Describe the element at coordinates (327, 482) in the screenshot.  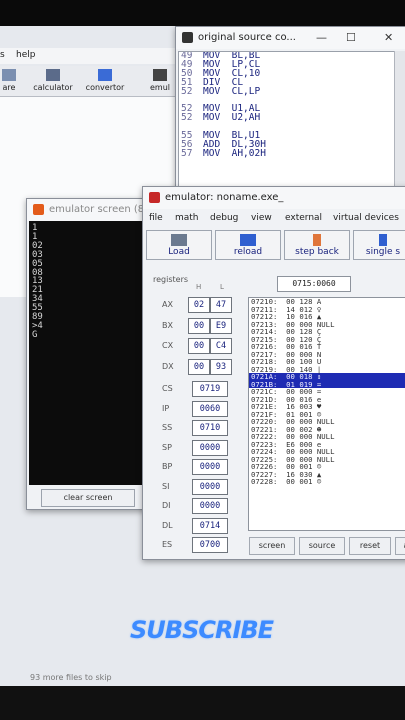
I see `memory-row: 07228: 00 001 ☺` at that location.